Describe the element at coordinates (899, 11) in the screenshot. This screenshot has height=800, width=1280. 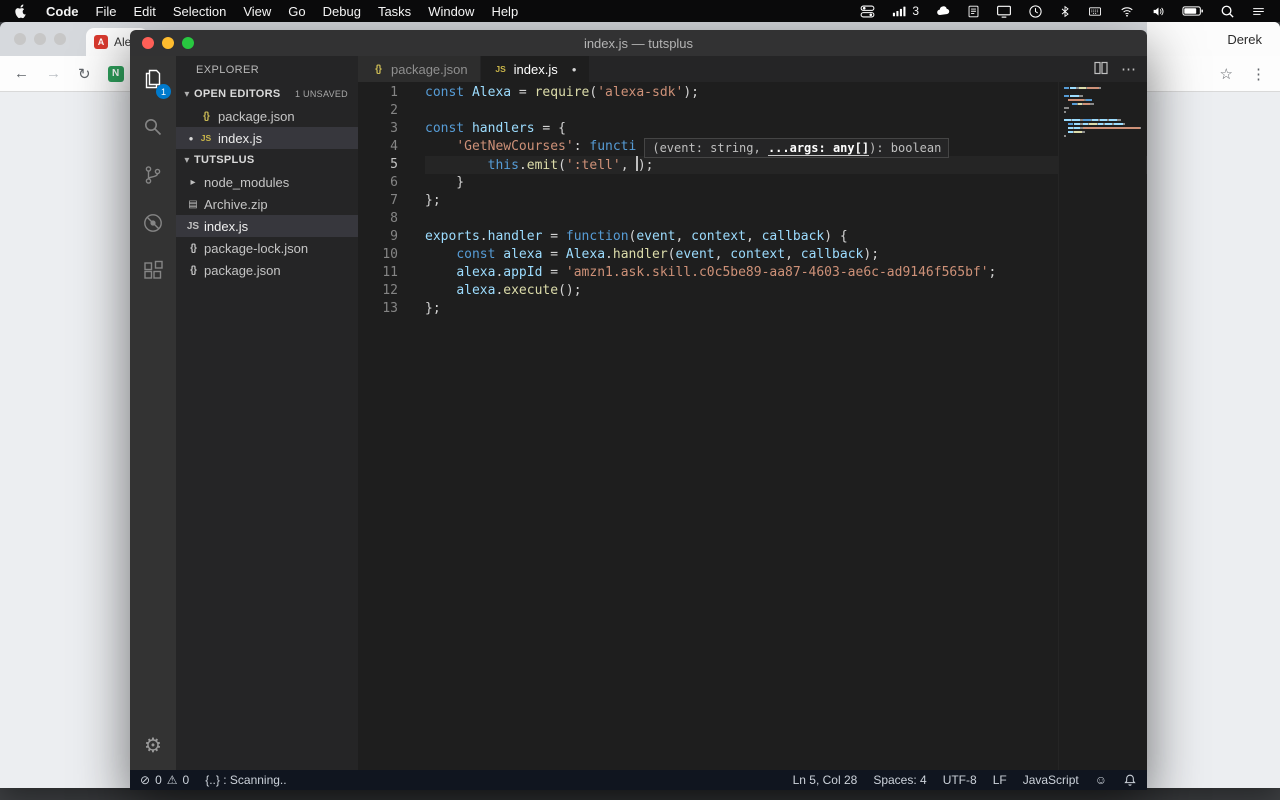
I see `cellular-icon` at that location.